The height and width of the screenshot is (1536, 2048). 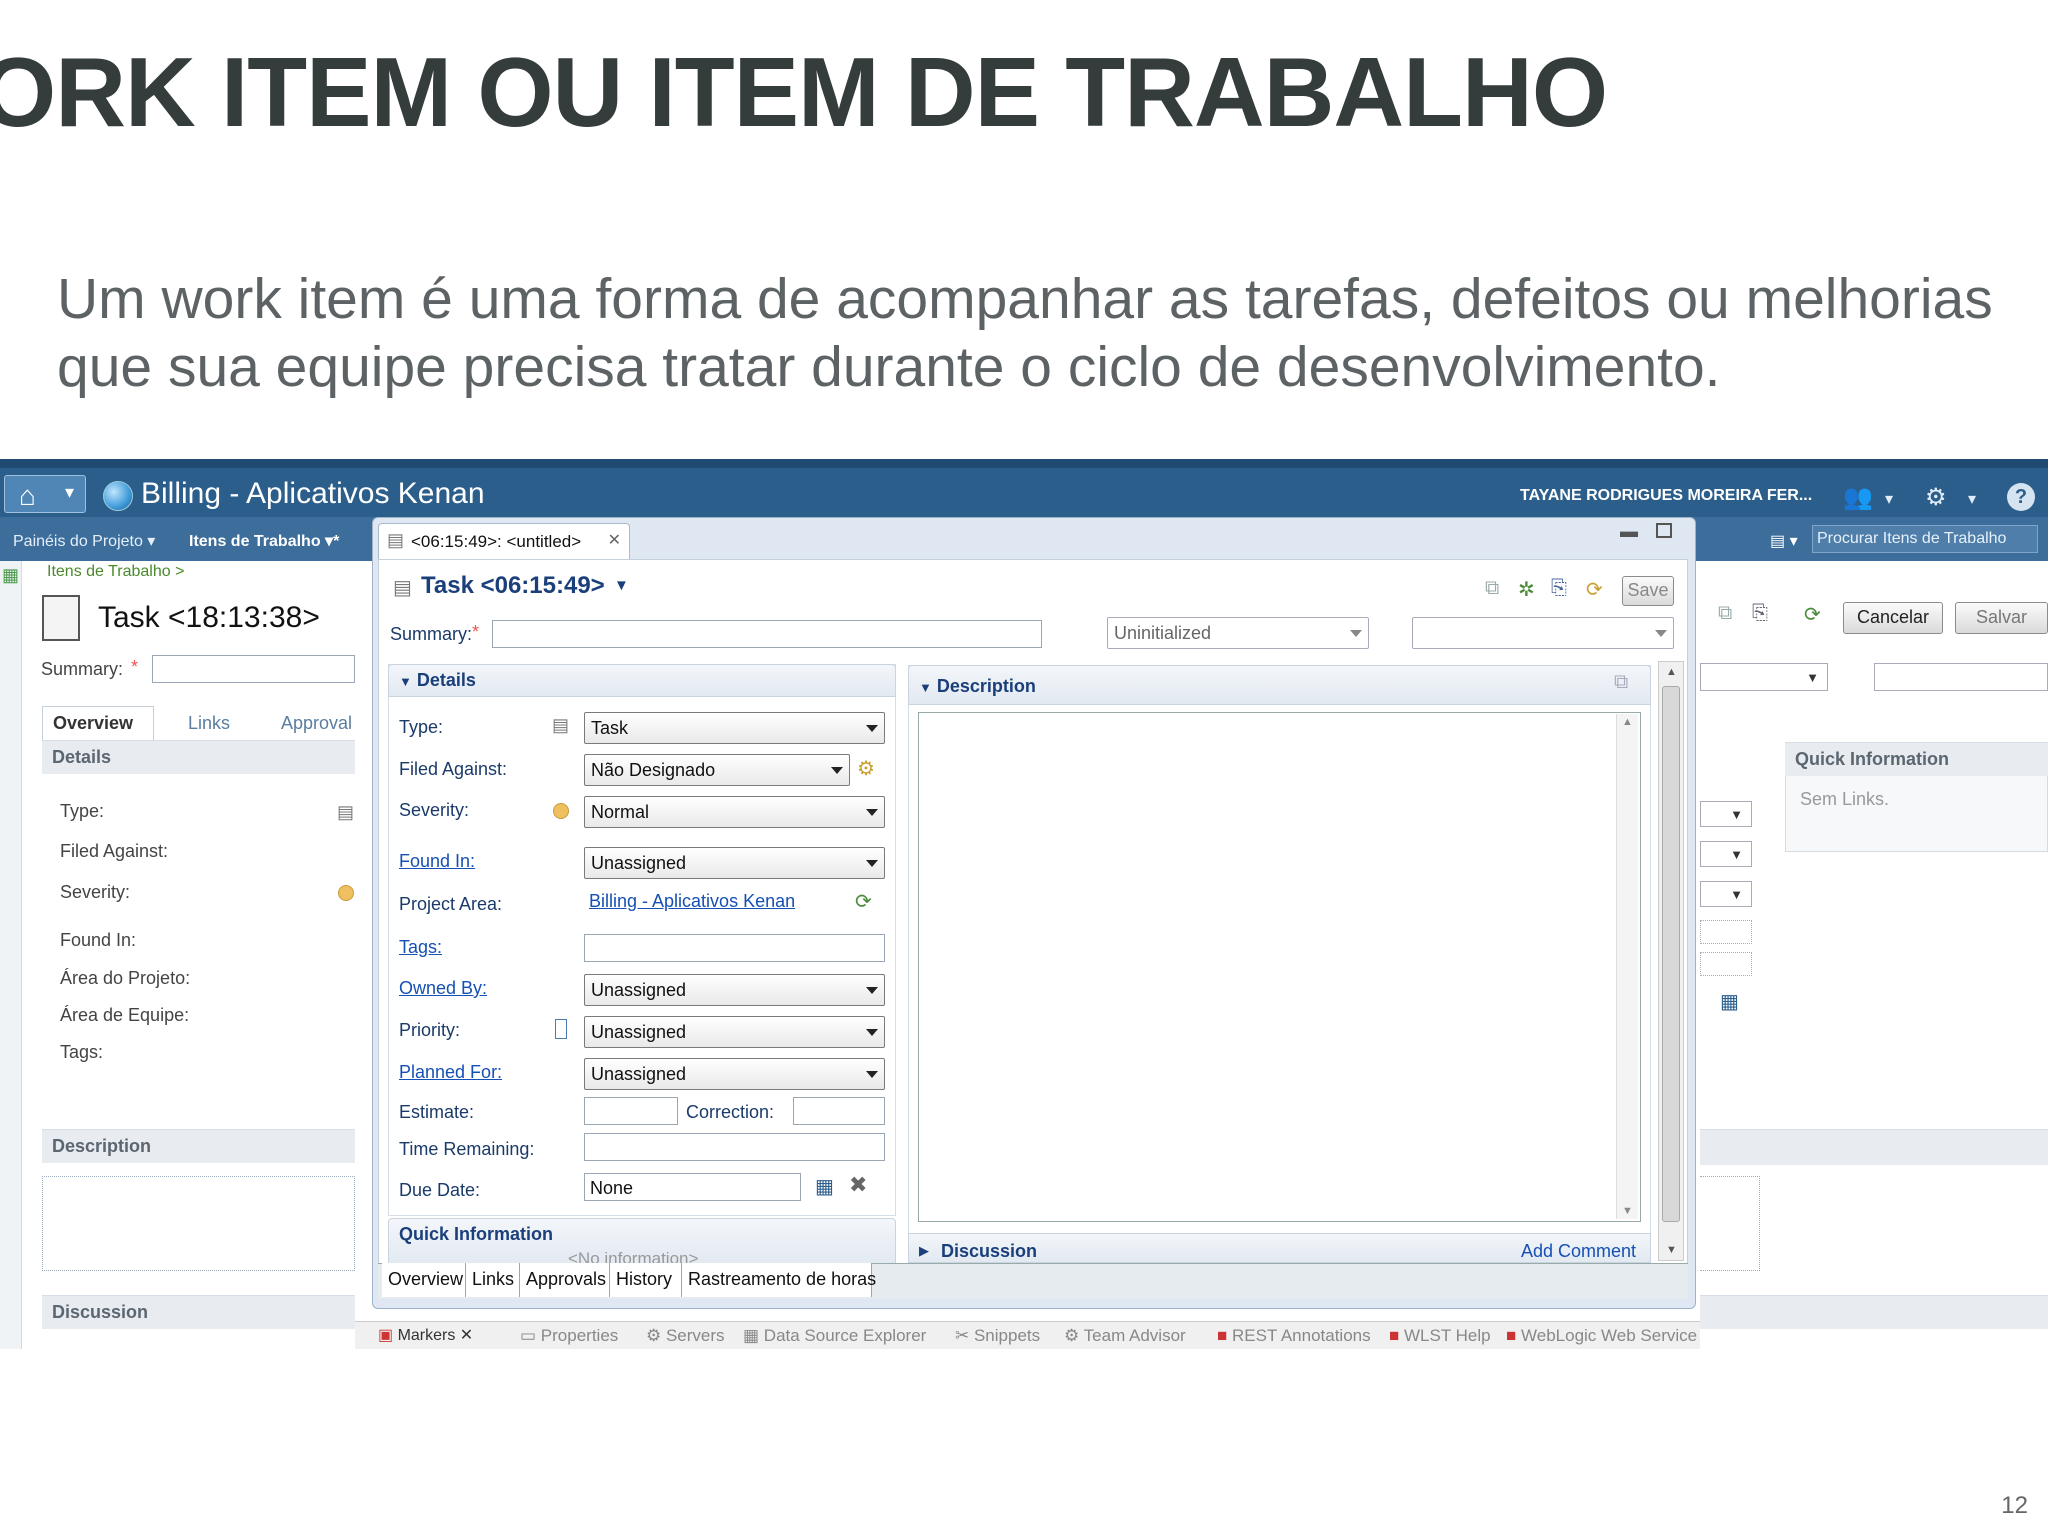 I want to click on view-snippets: ✂ Snippets, so click(x=997, y=1336).